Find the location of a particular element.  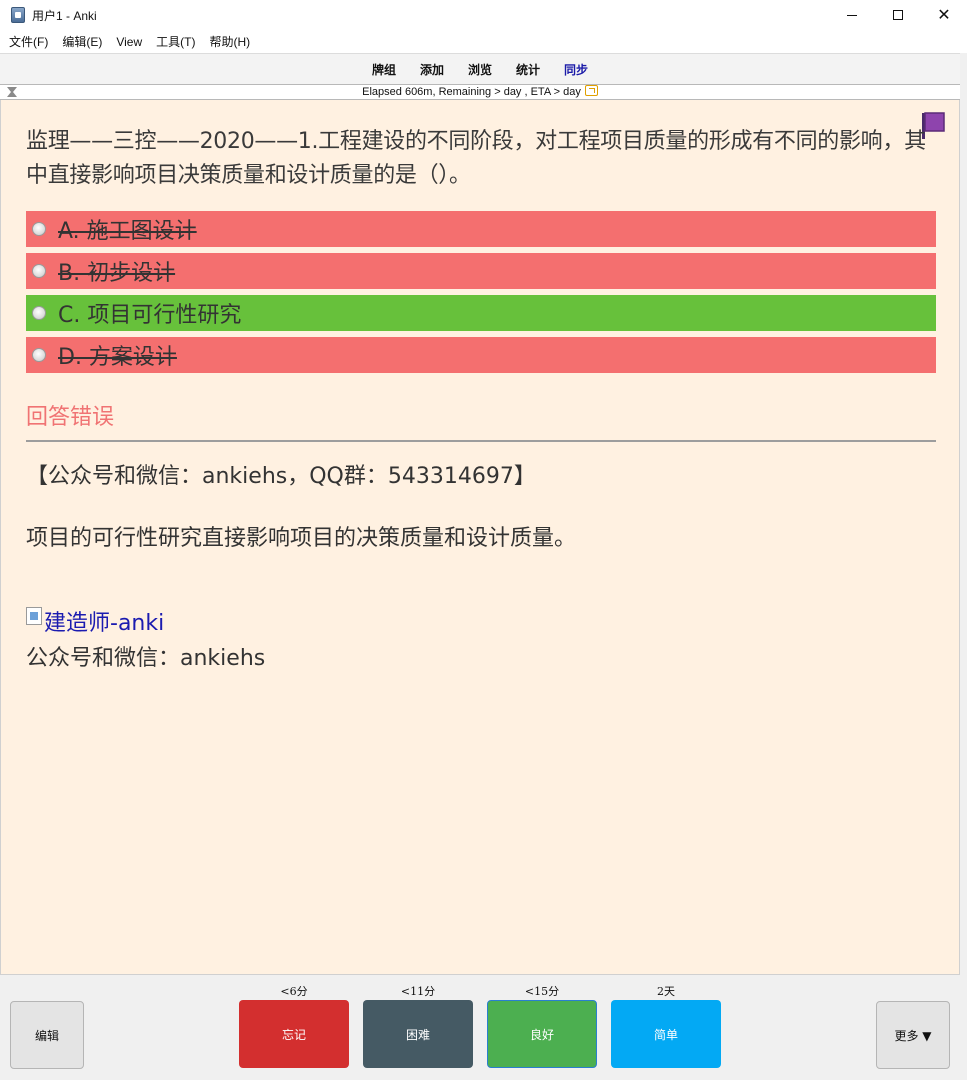

option-a: A. 施工图设计 is located at coordinates (481, 229).